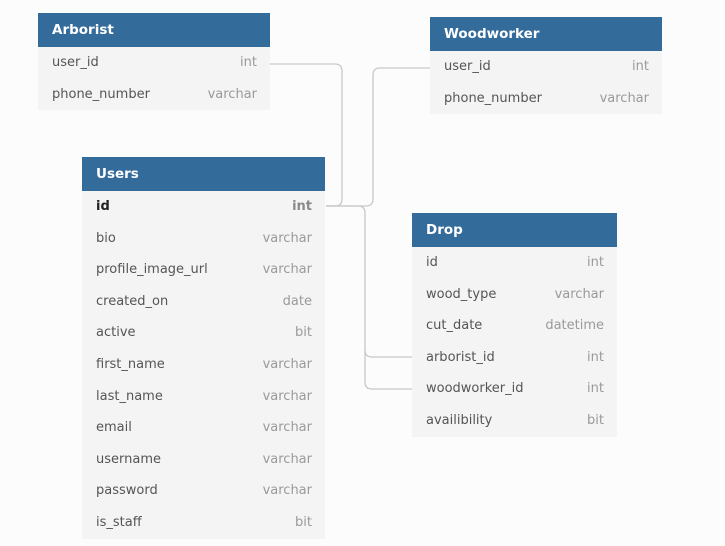 The width and height of the screenshot is (725, 546). I want to click on column-type: datetime, so click(574, 326).